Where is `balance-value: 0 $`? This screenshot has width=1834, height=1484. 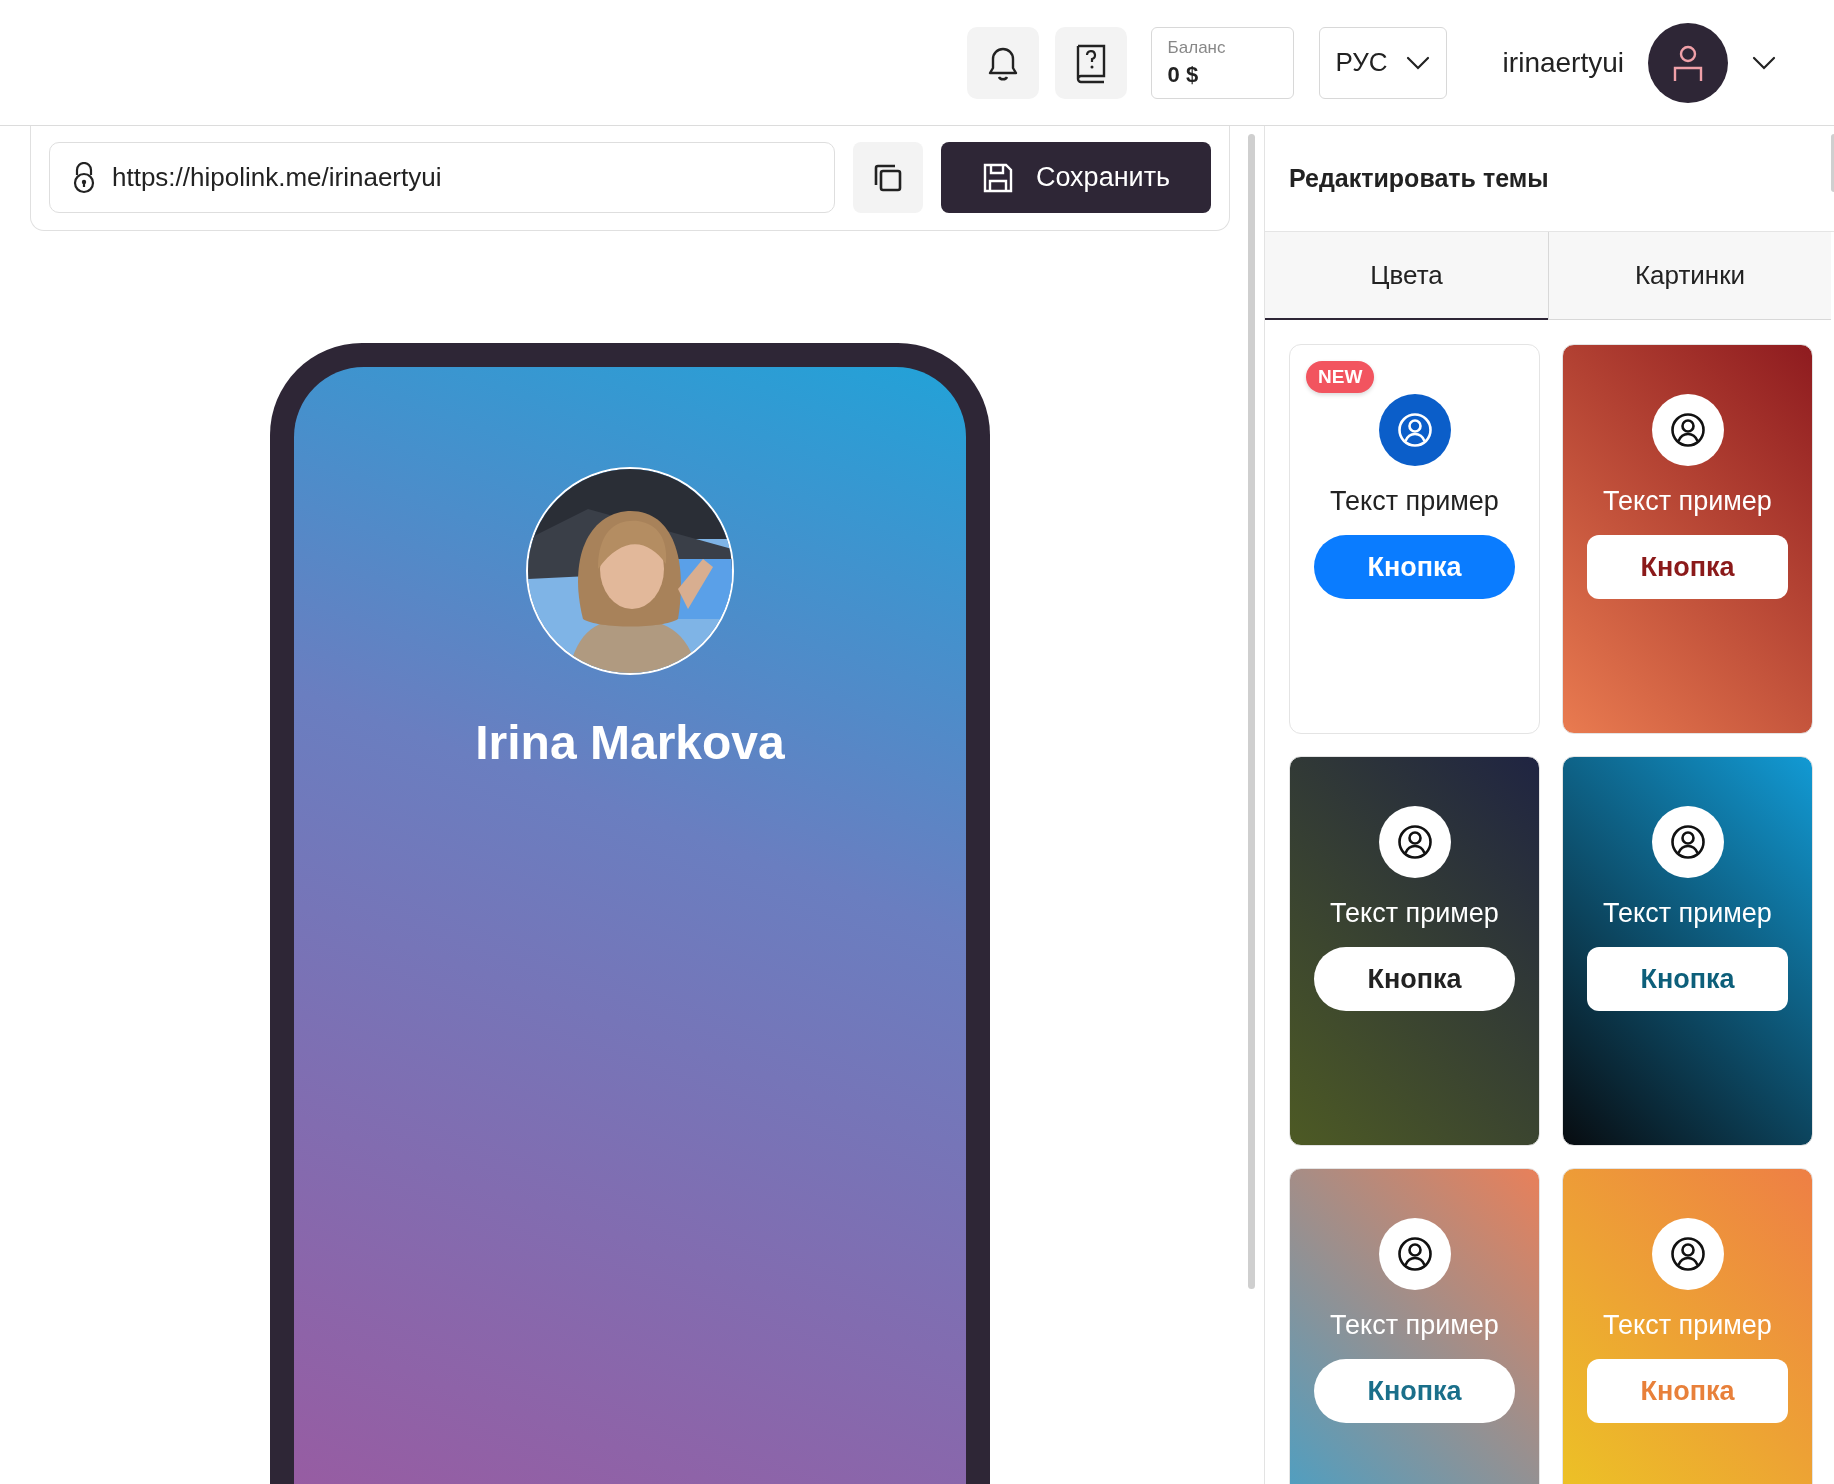
balance-value: 0 $ is located at coordinates (1183, 74).